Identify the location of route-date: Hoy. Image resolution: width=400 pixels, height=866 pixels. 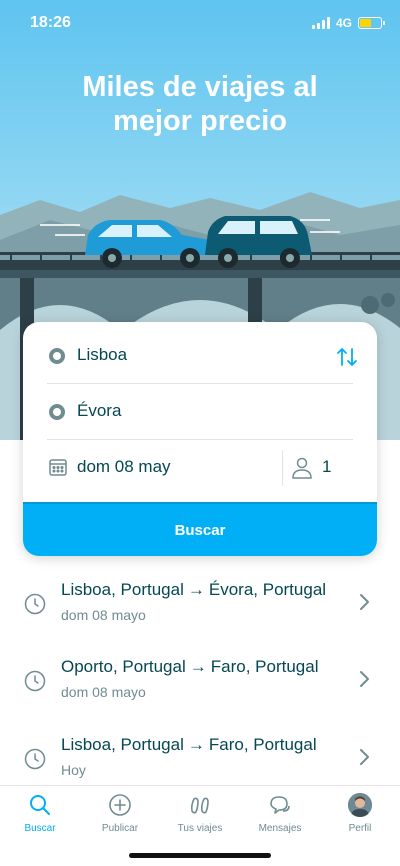
(73, 770).